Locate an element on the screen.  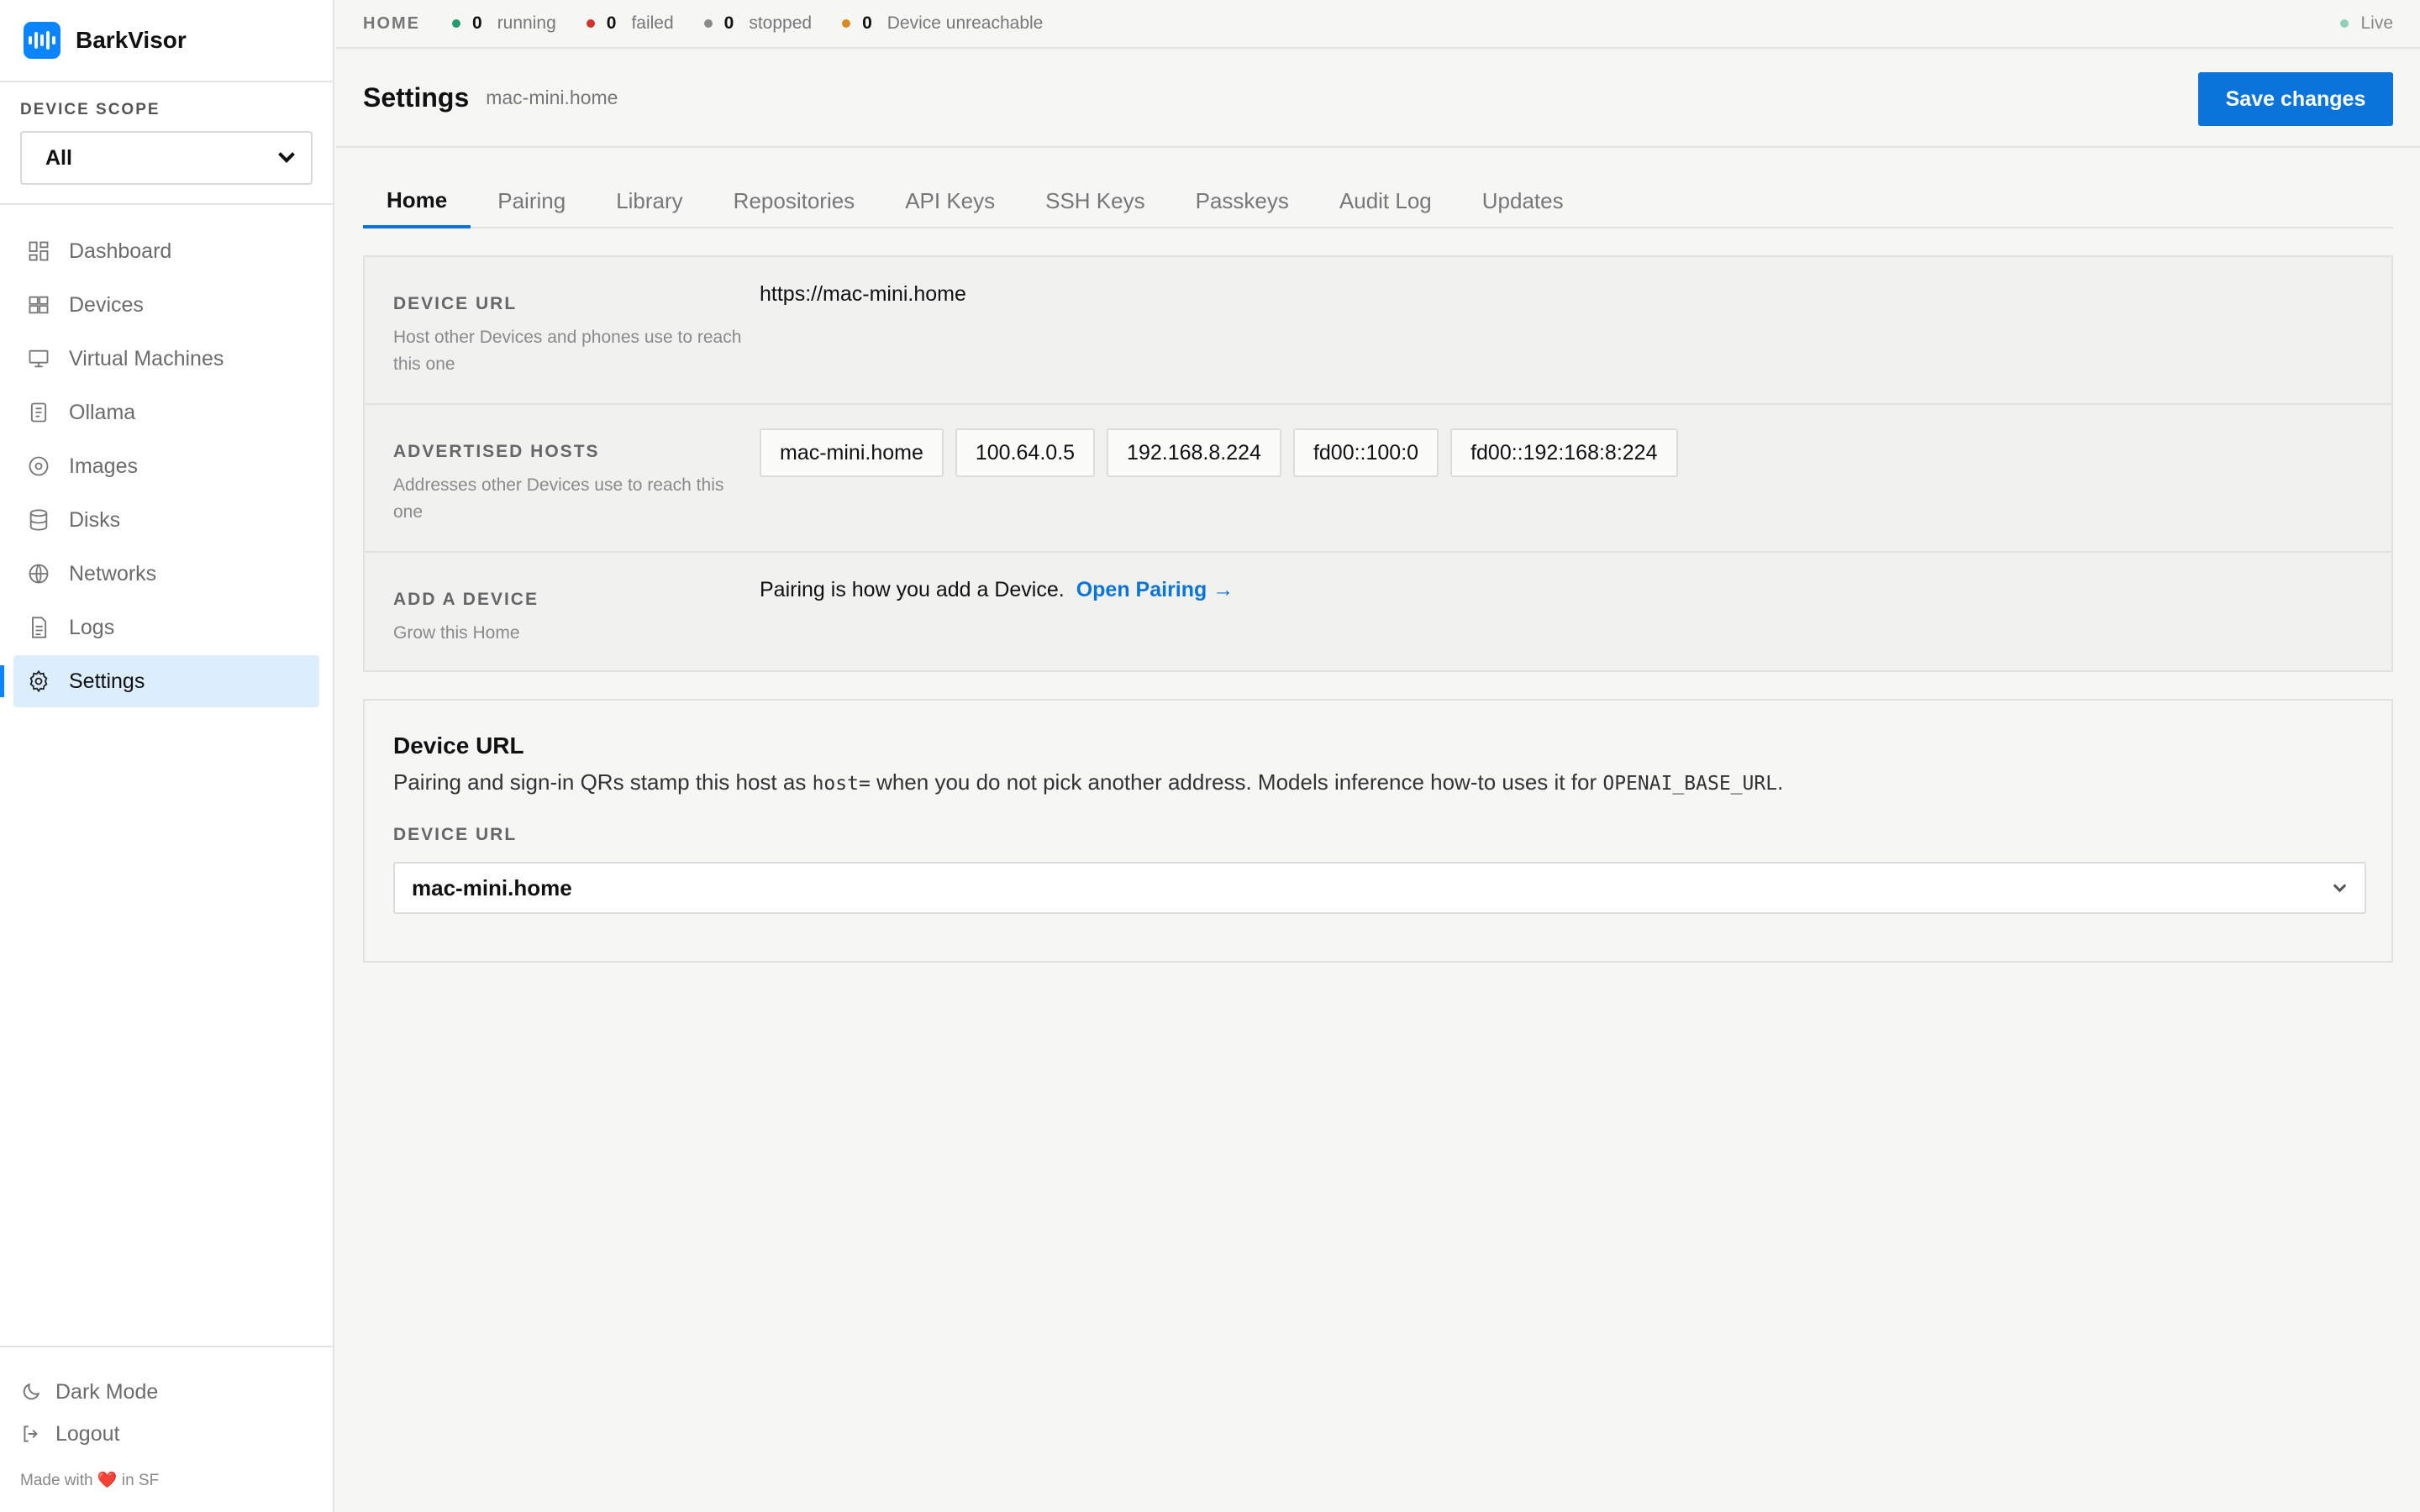
status-failed: 0 failed is located at coordinates (630, 23).